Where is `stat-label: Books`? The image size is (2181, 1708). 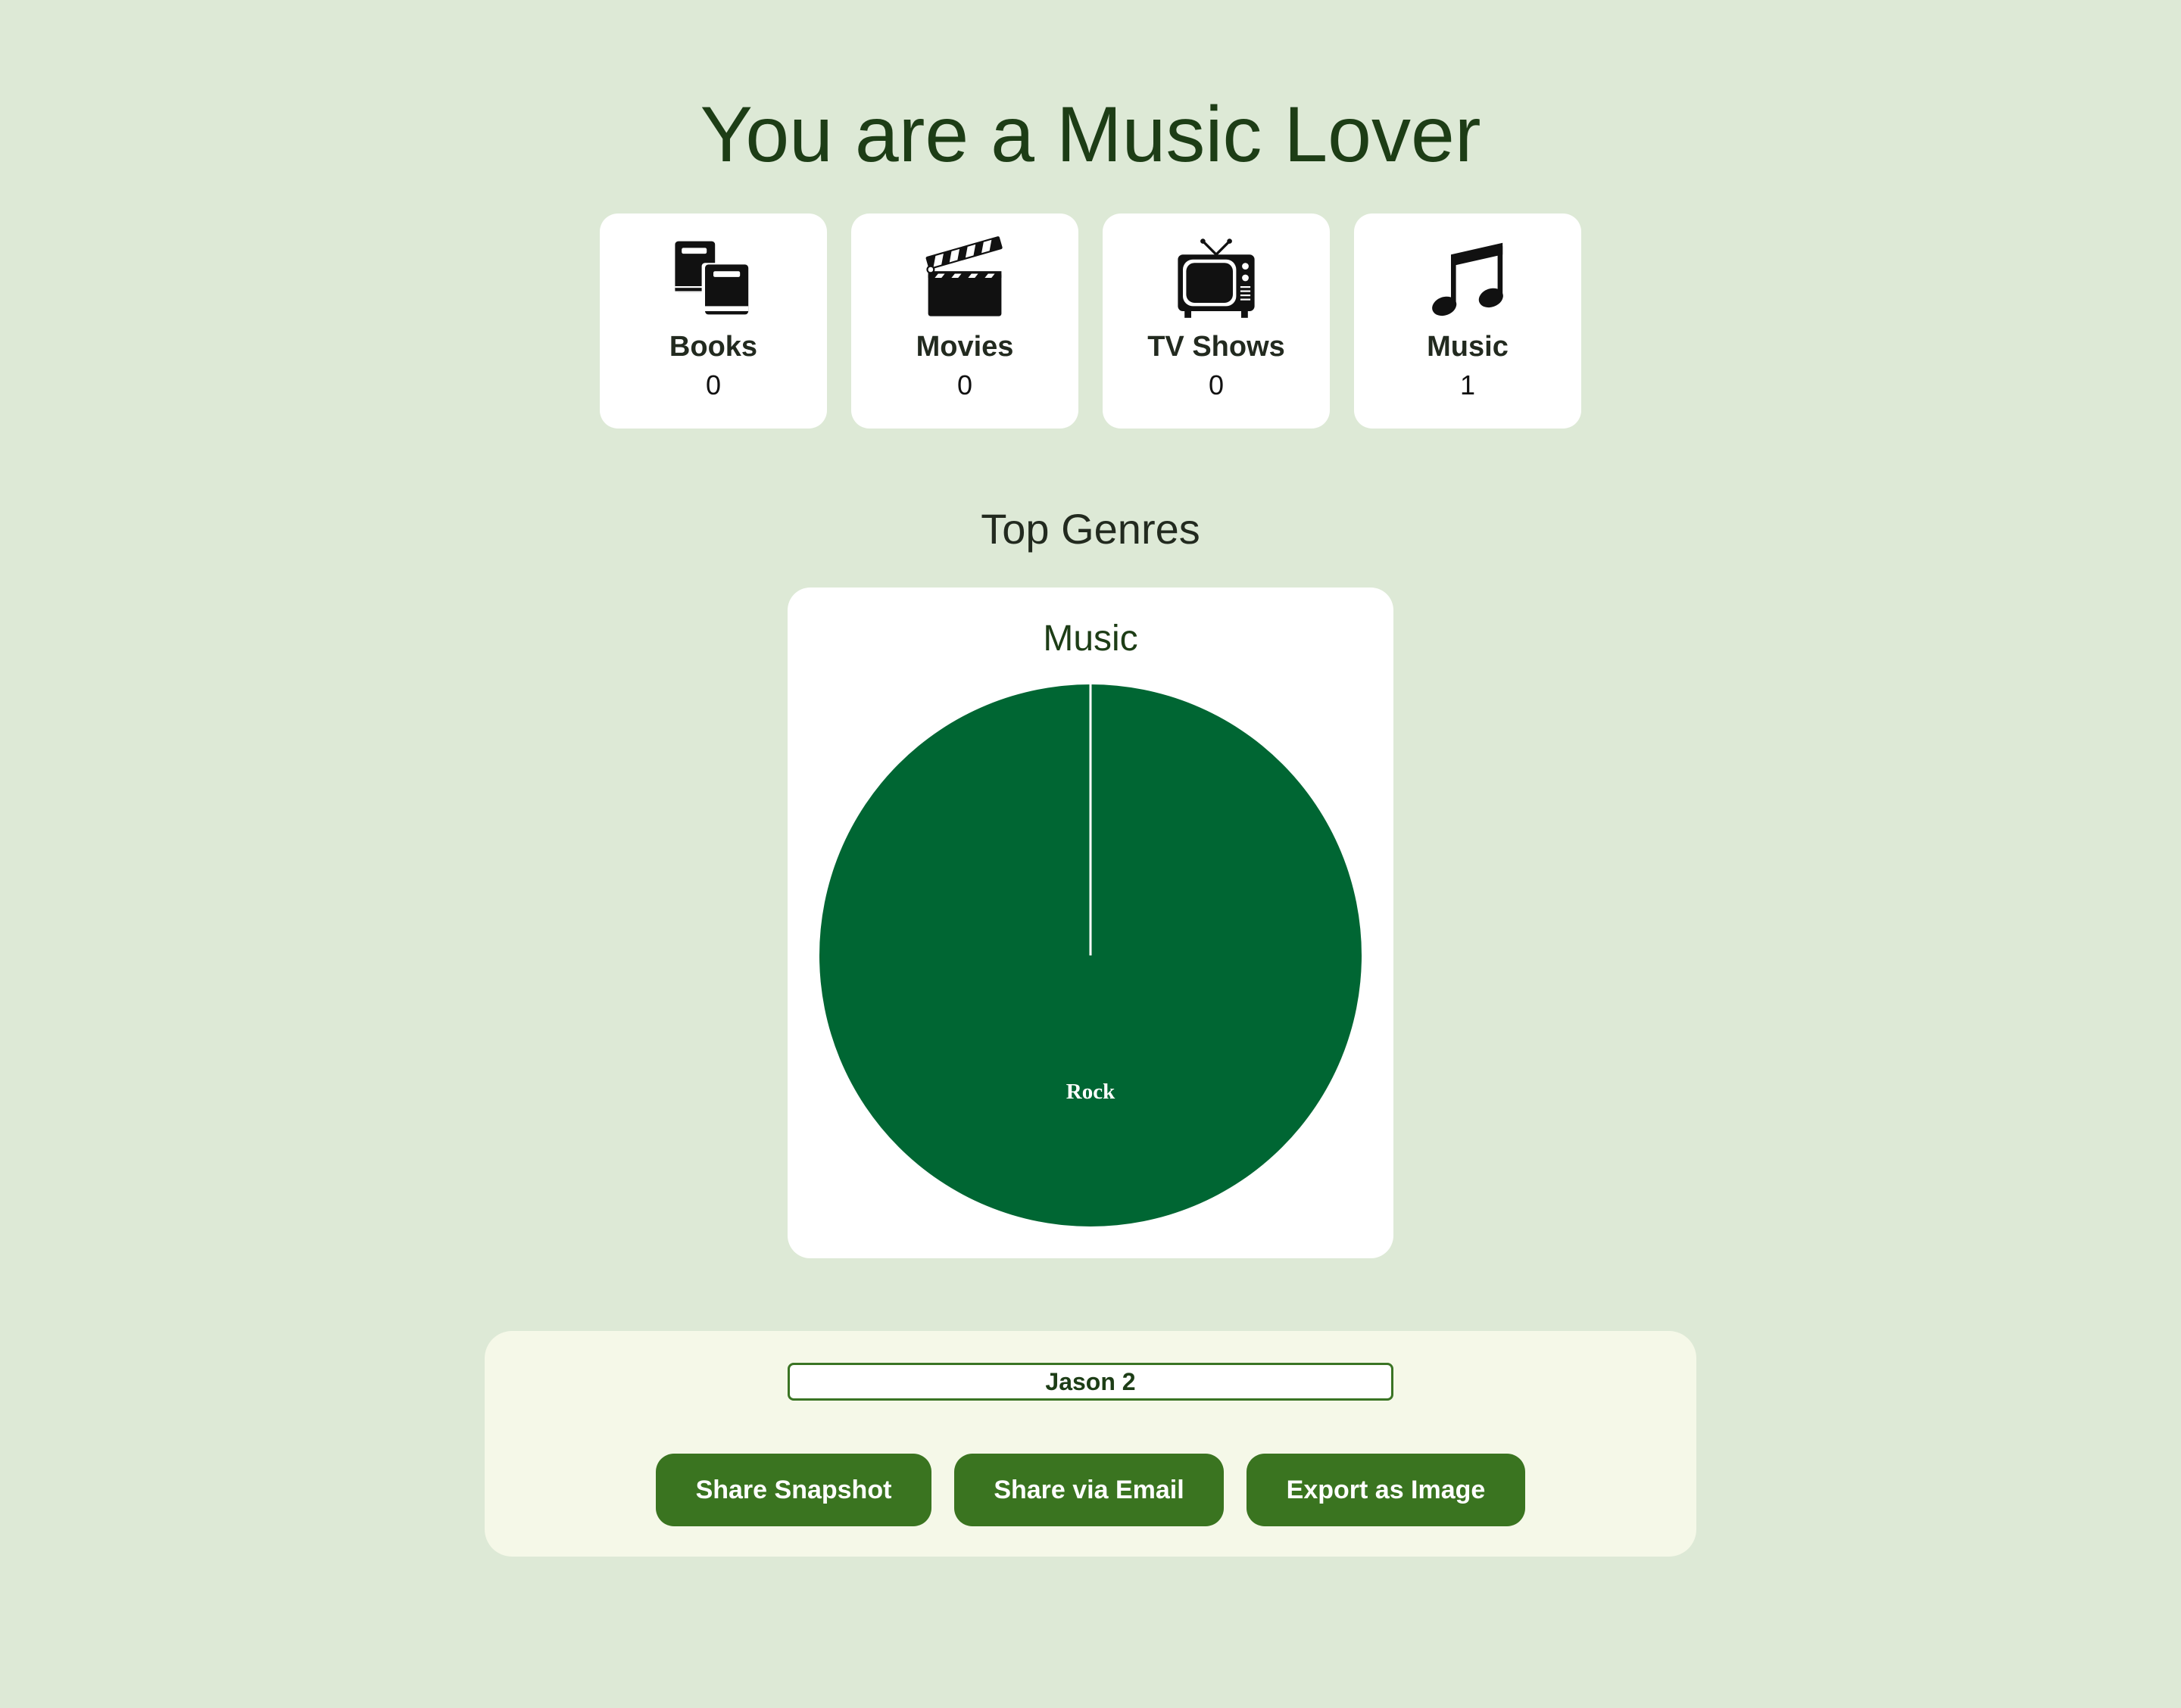
stat-label: Books is located at coordinates (713, 347).